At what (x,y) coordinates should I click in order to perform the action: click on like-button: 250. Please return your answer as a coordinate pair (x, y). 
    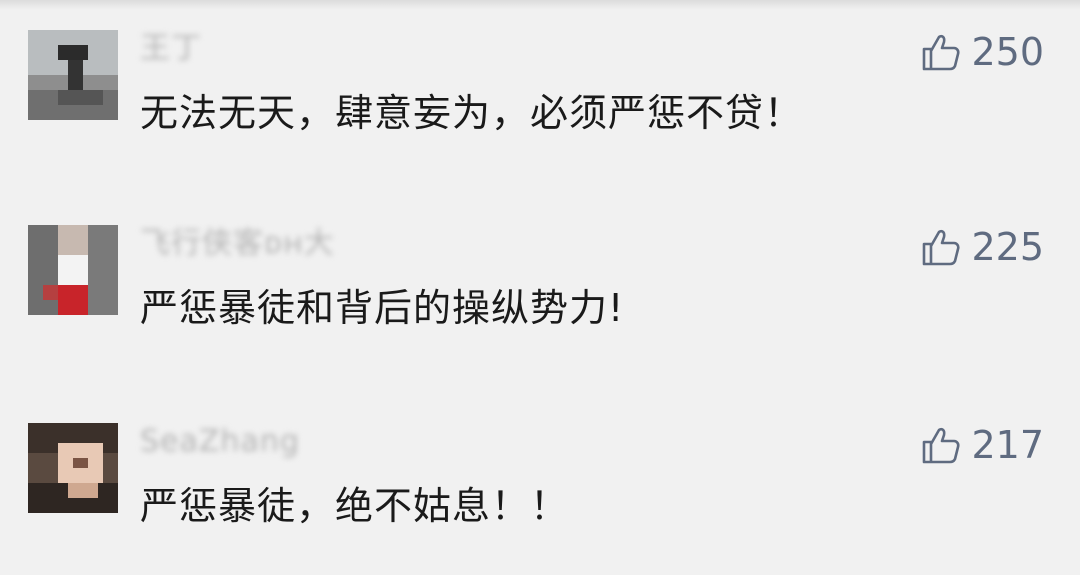
    Looking at the image, I should click on (982, 52).